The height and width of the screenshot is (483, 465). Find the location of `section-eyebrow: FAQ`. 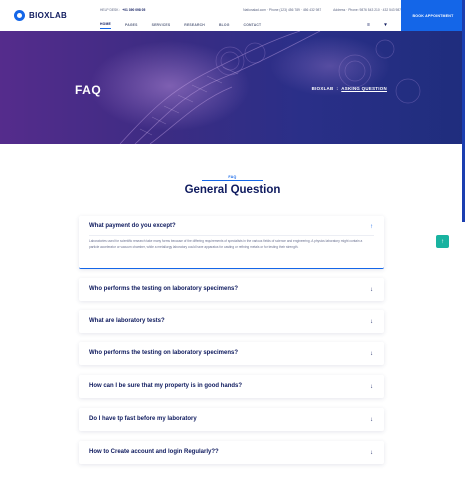

section-eyebrow: FAQ is located at coordinates (232, 177).